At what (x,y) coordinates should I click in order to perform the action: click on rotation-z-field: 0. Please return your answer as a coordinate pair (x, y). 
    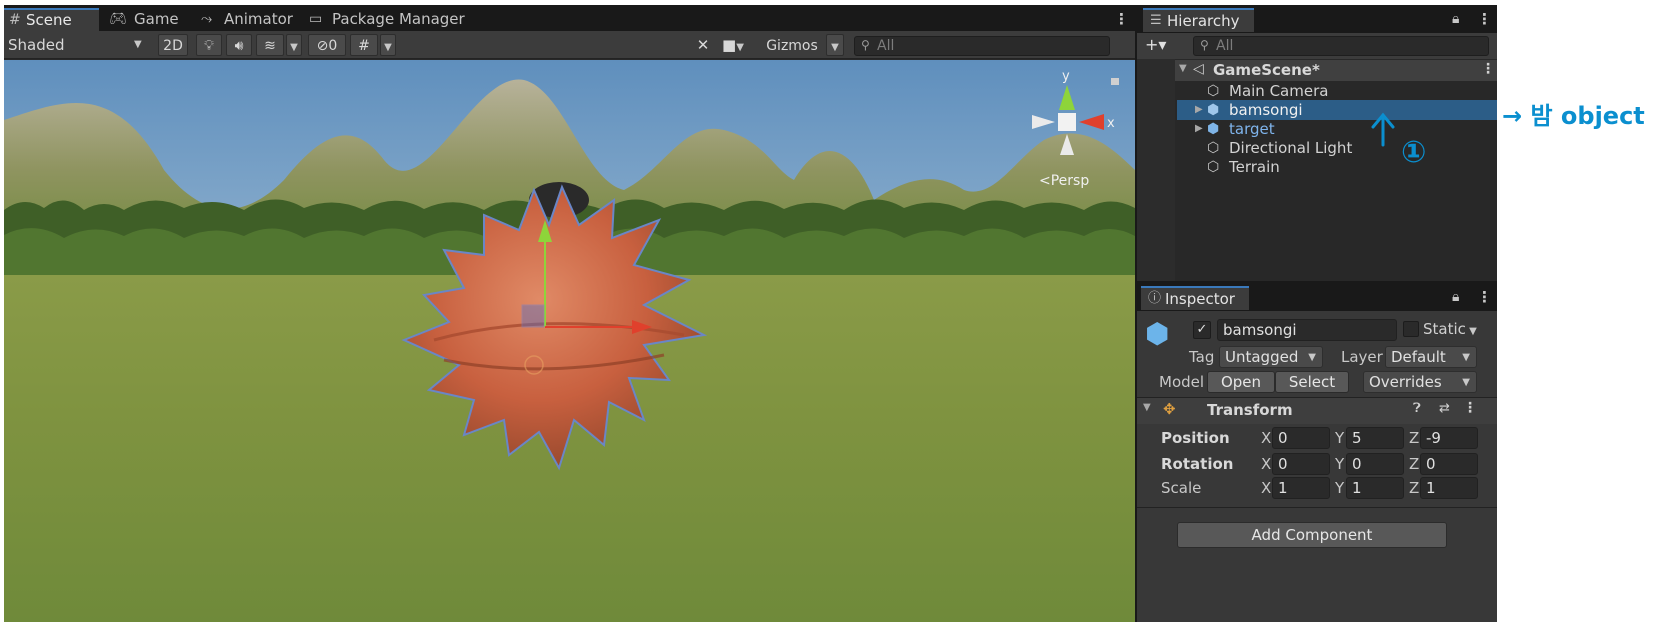
    Looking at the image, I should click on (1449, 464).